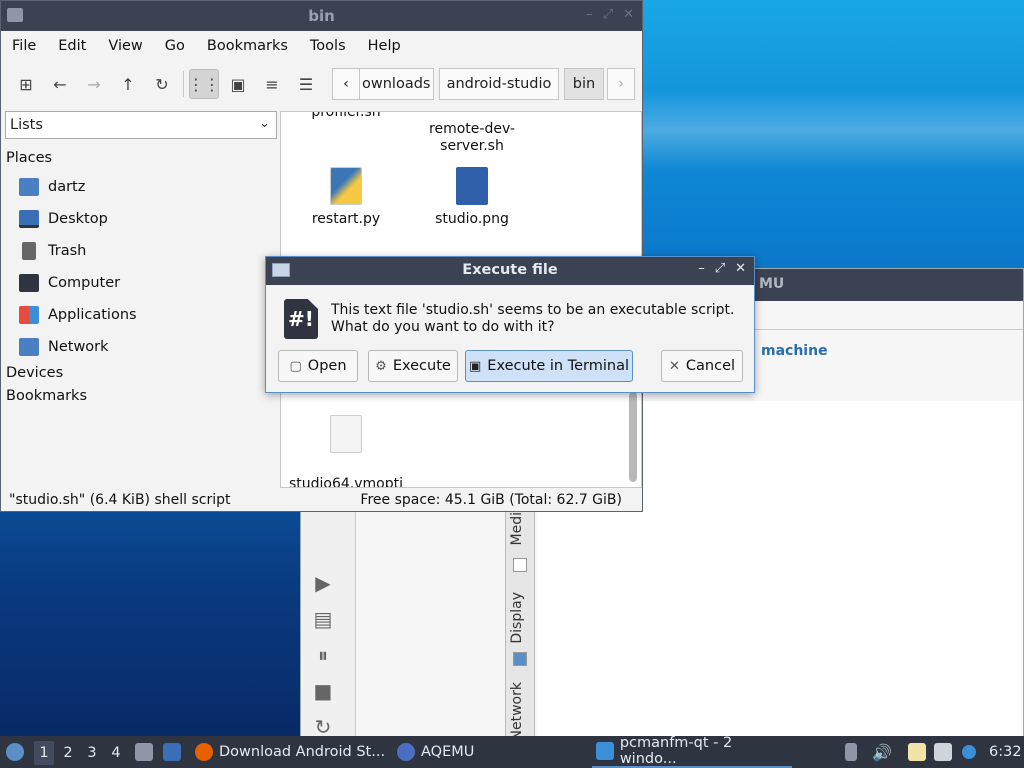  Describe the element at coordinates (67, 187) in the screenshot. I see `sidebar-item-label: dartz` at that location.